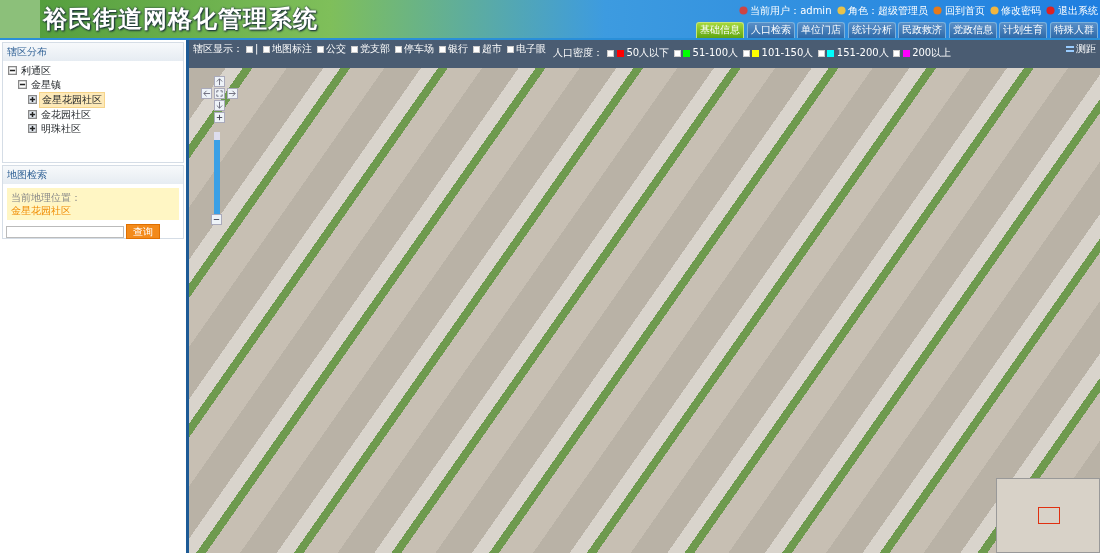 Image resolution: width=1100 pixels, height=555 pixels. What do you see at coordinates (770, 29) in the screenshot?
I see `nav-tab: 人口检索` at bounding box center [770, 29].